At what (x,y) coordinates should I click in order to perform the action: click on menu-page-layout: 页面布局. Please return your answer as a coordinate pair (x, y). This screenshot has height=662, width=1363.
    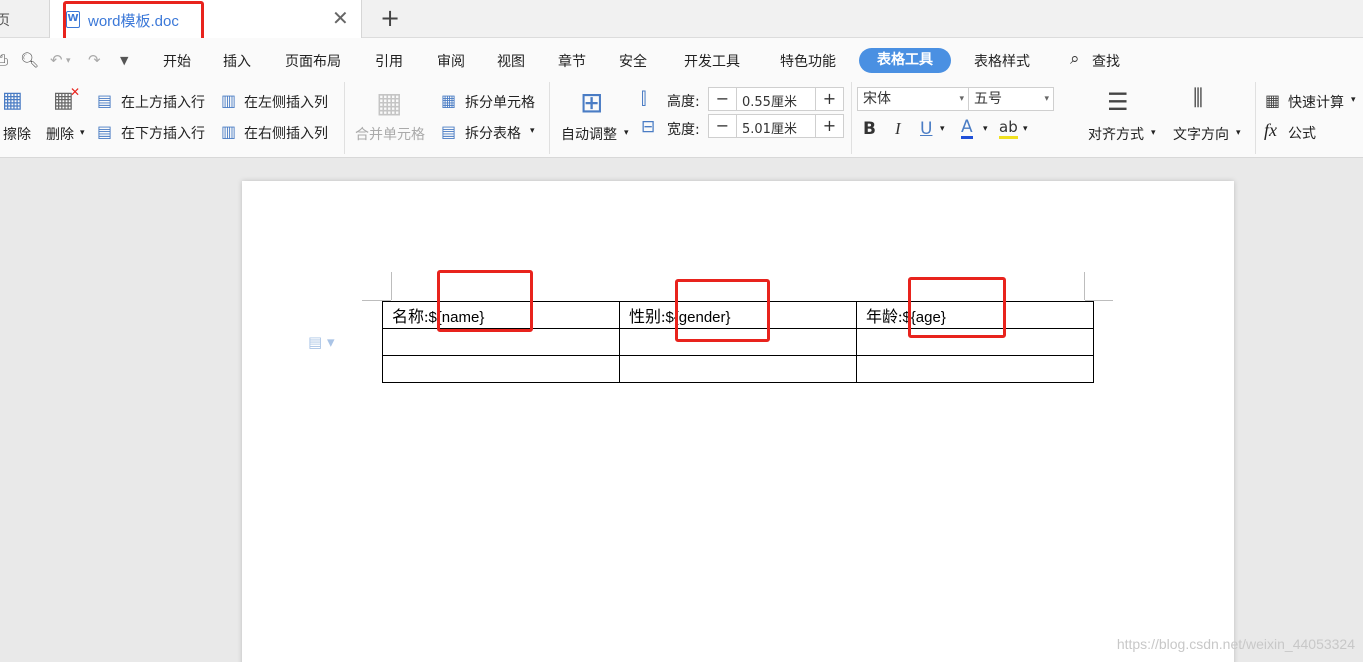
    Looking at the image, I should click on (313, 61).